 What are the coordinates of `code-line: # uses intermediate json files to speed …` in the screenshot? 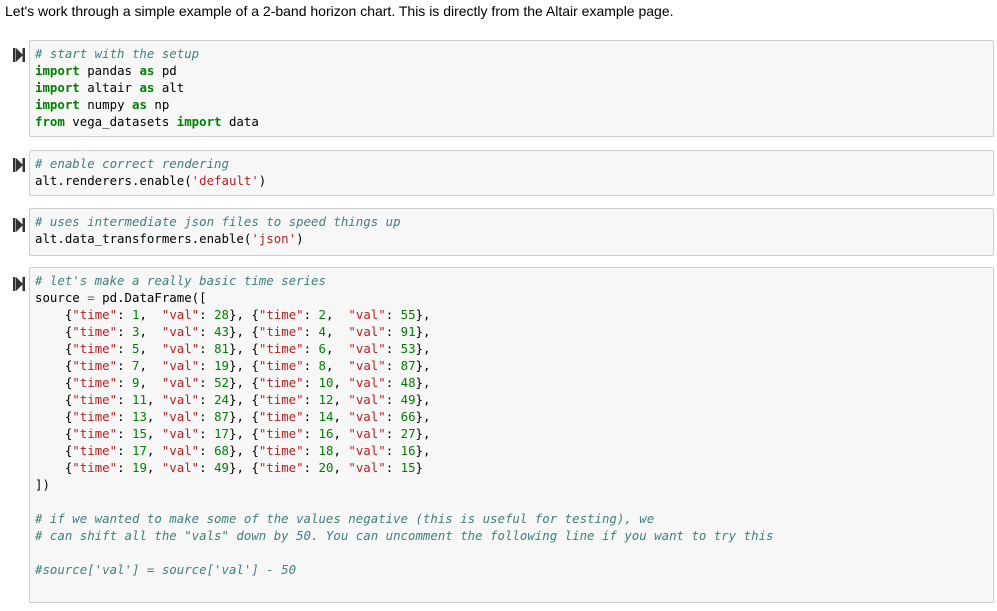 It's located at (218, 221).